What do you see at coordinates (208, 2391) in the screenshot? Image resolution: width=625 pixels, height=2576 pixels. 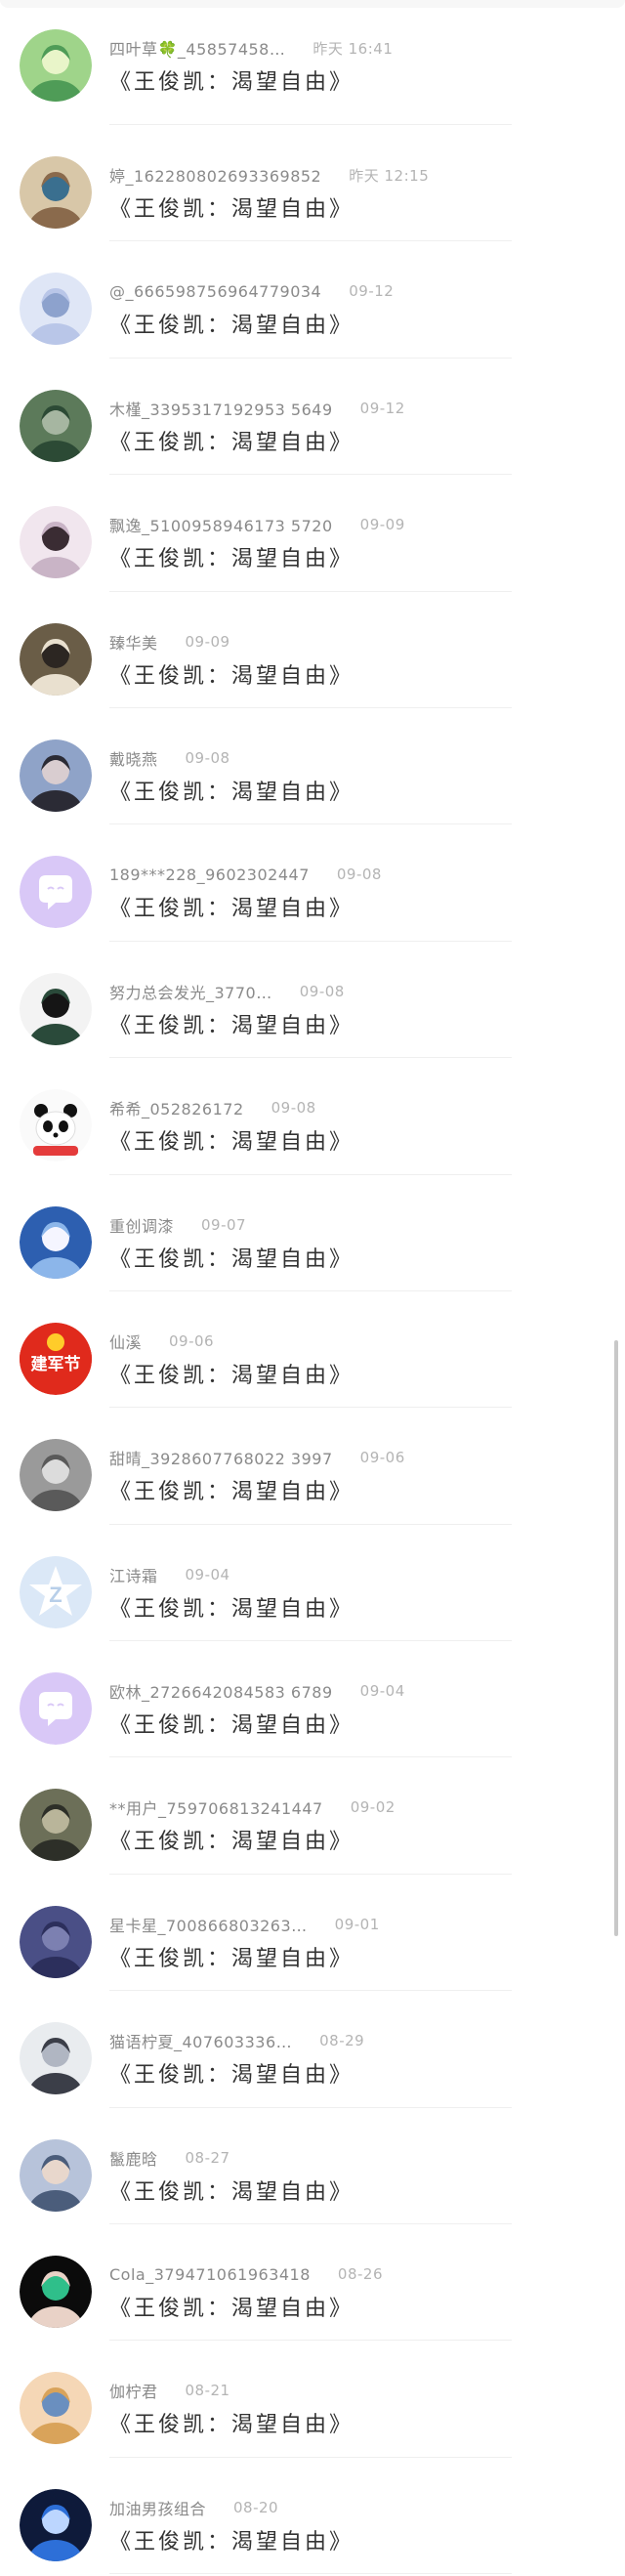 I see `timestamp: 08-21` at bounding box center [208, 2391].